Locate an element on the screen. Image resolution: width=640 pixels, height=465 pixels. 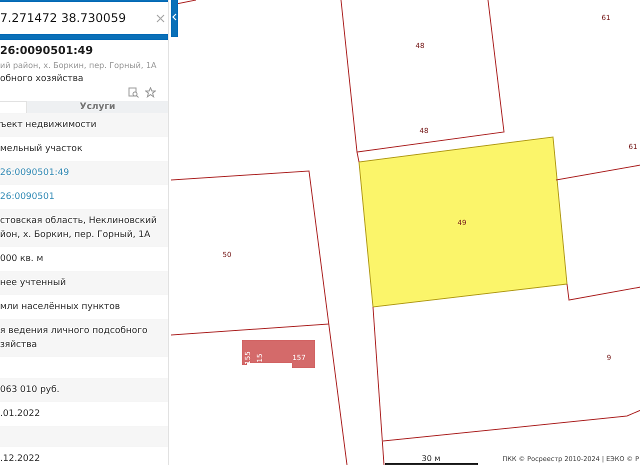
scale-label: 30 м is located at coordinates (431, 458).